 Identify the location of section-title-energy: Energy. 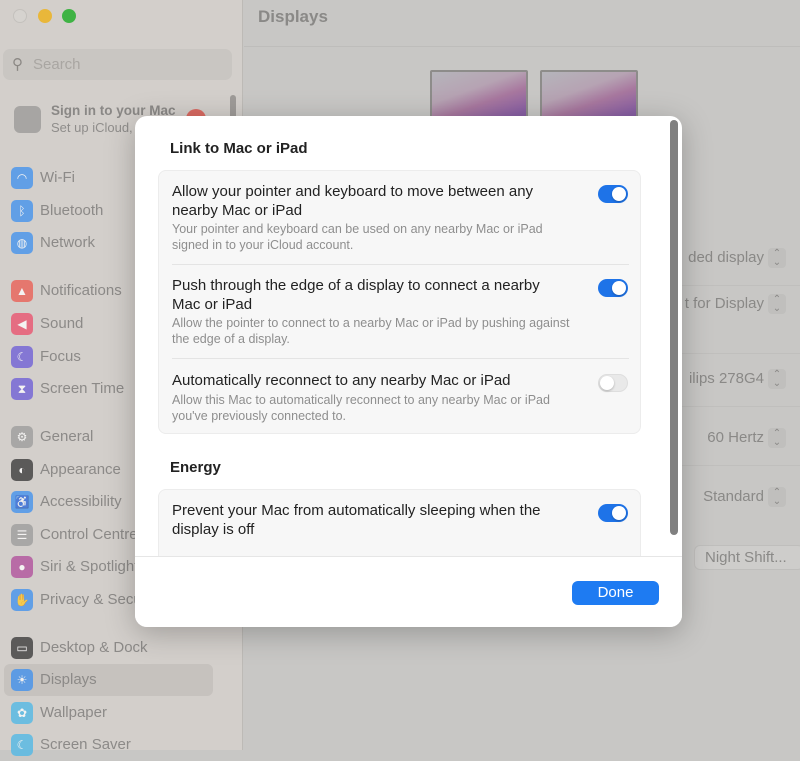
(195, 467).